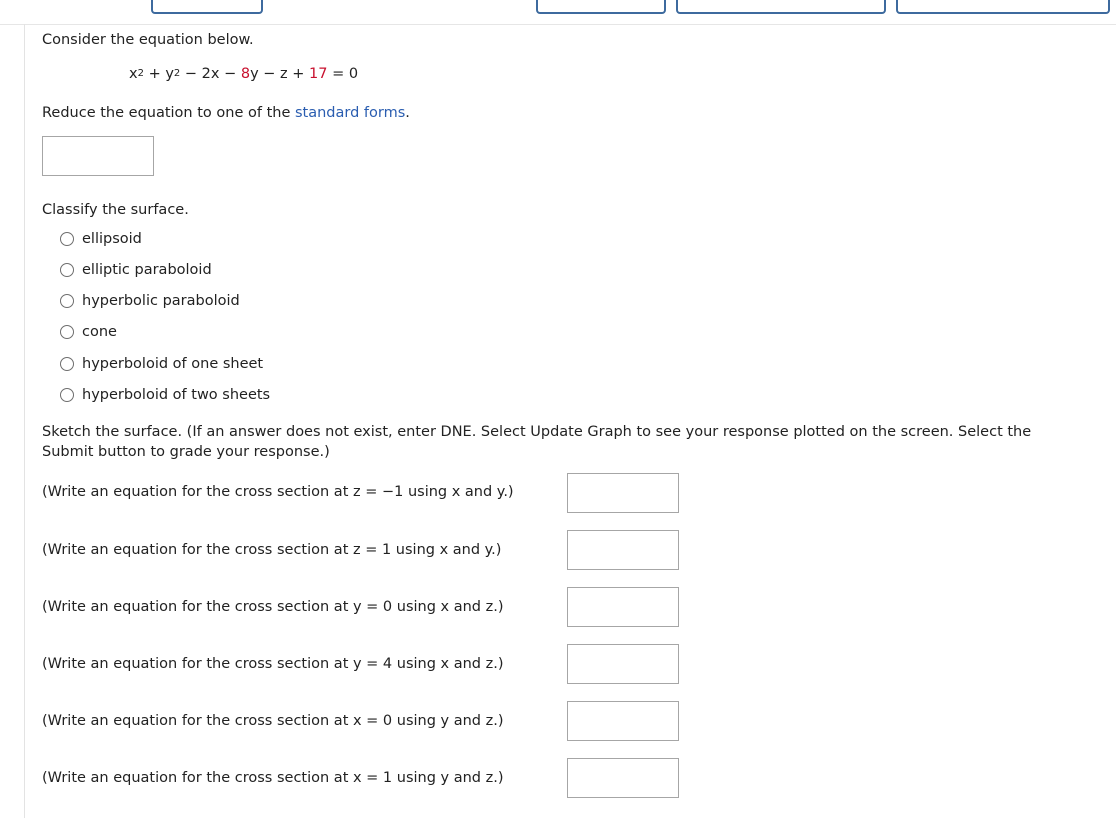 Image resolution: width=1116 pixels, height=818 pixels. What do you see at coordinates (343, 74) in the screenshot?
I see `eq-rhs: = 0` at bounding box center [343, 74].